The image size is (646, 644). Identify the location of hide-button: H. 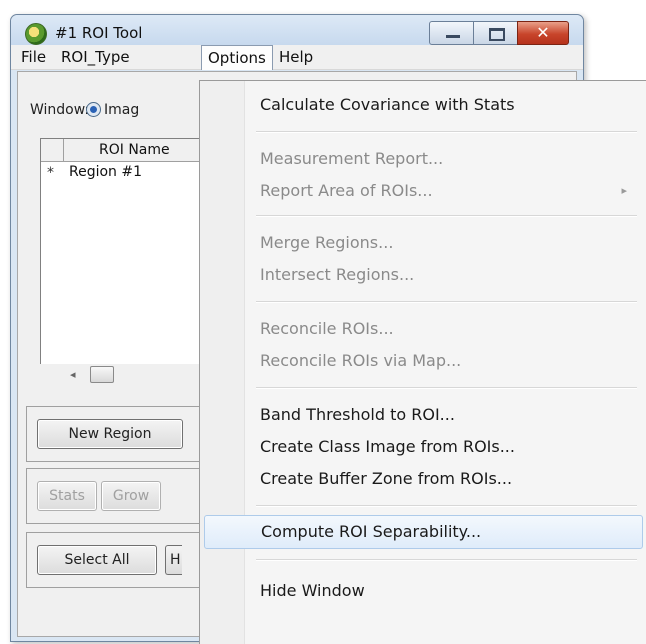
(173, 560).